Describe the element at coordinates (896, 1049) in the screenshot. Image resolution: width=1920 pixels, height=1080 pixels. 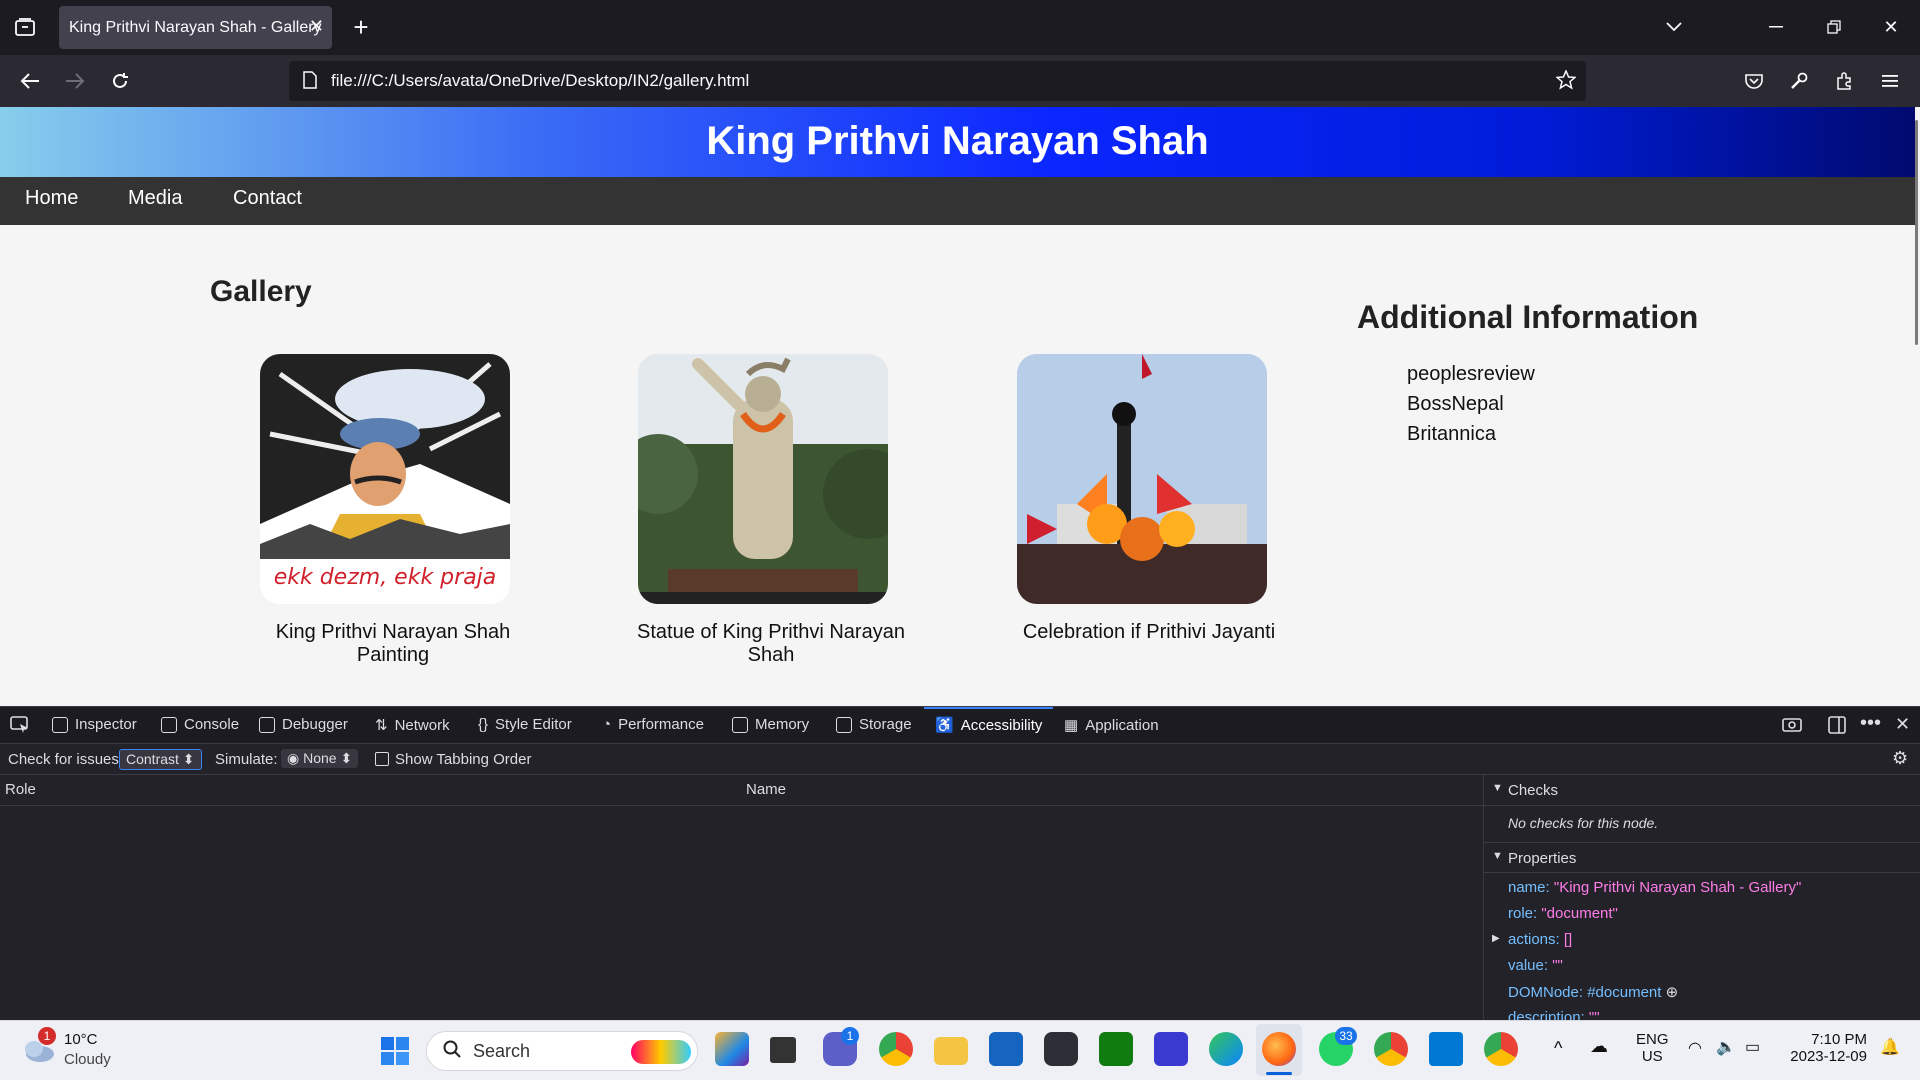
I see `chrome-icon` at that location.